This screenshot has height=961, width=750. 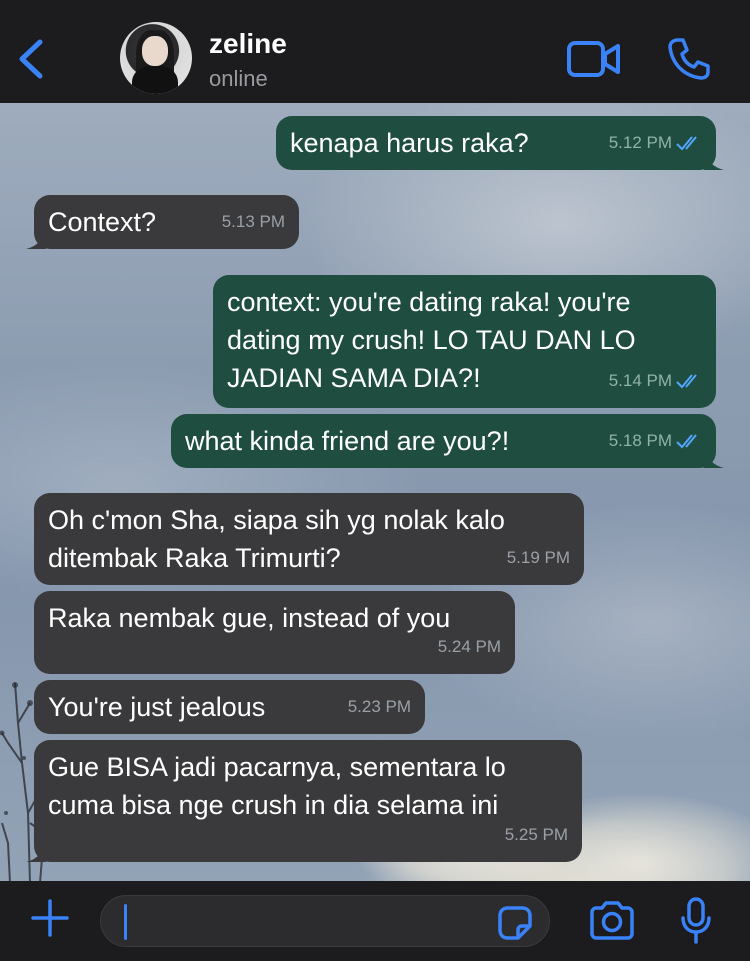 What do you see at coordinates (248, 44) in the screenshot?
I see `contact-name: zeline` at bounding box center [248, 44].